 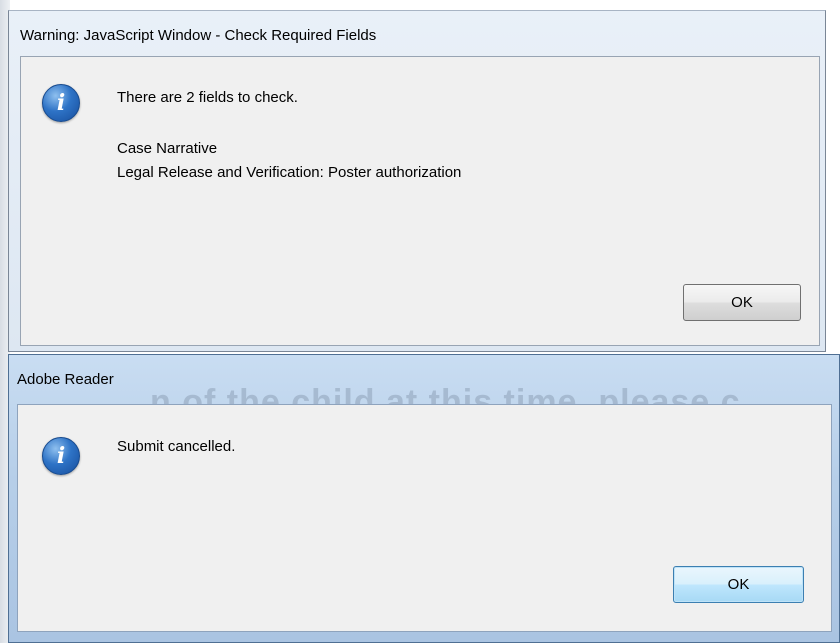 I want to click on warning-message: There are 2 fields to check., so click(x=207, y=97).